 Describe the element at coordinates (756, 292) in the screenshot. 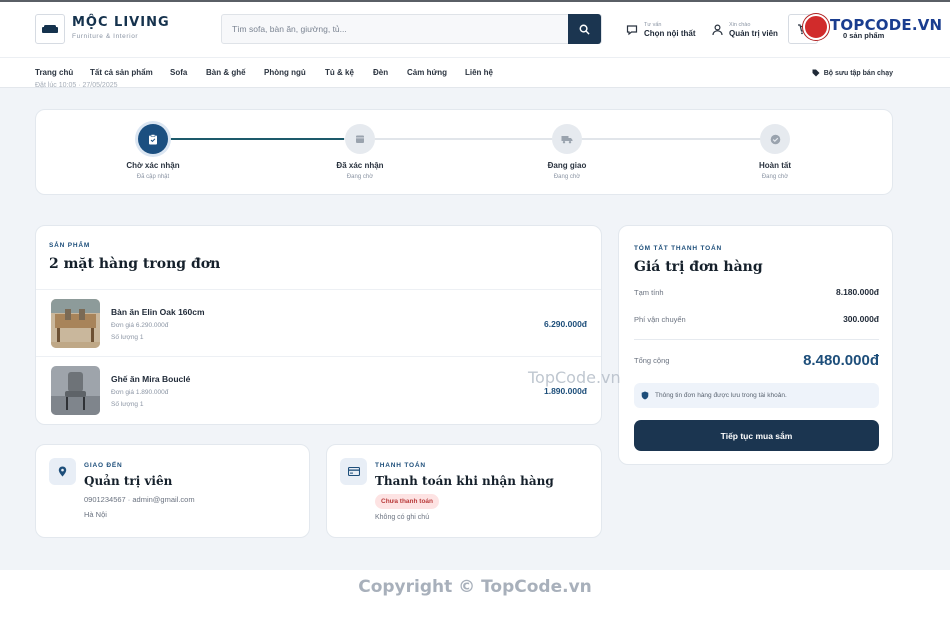

I see `subtotal-row: Tạm tính 8.180.000đ` at that location.